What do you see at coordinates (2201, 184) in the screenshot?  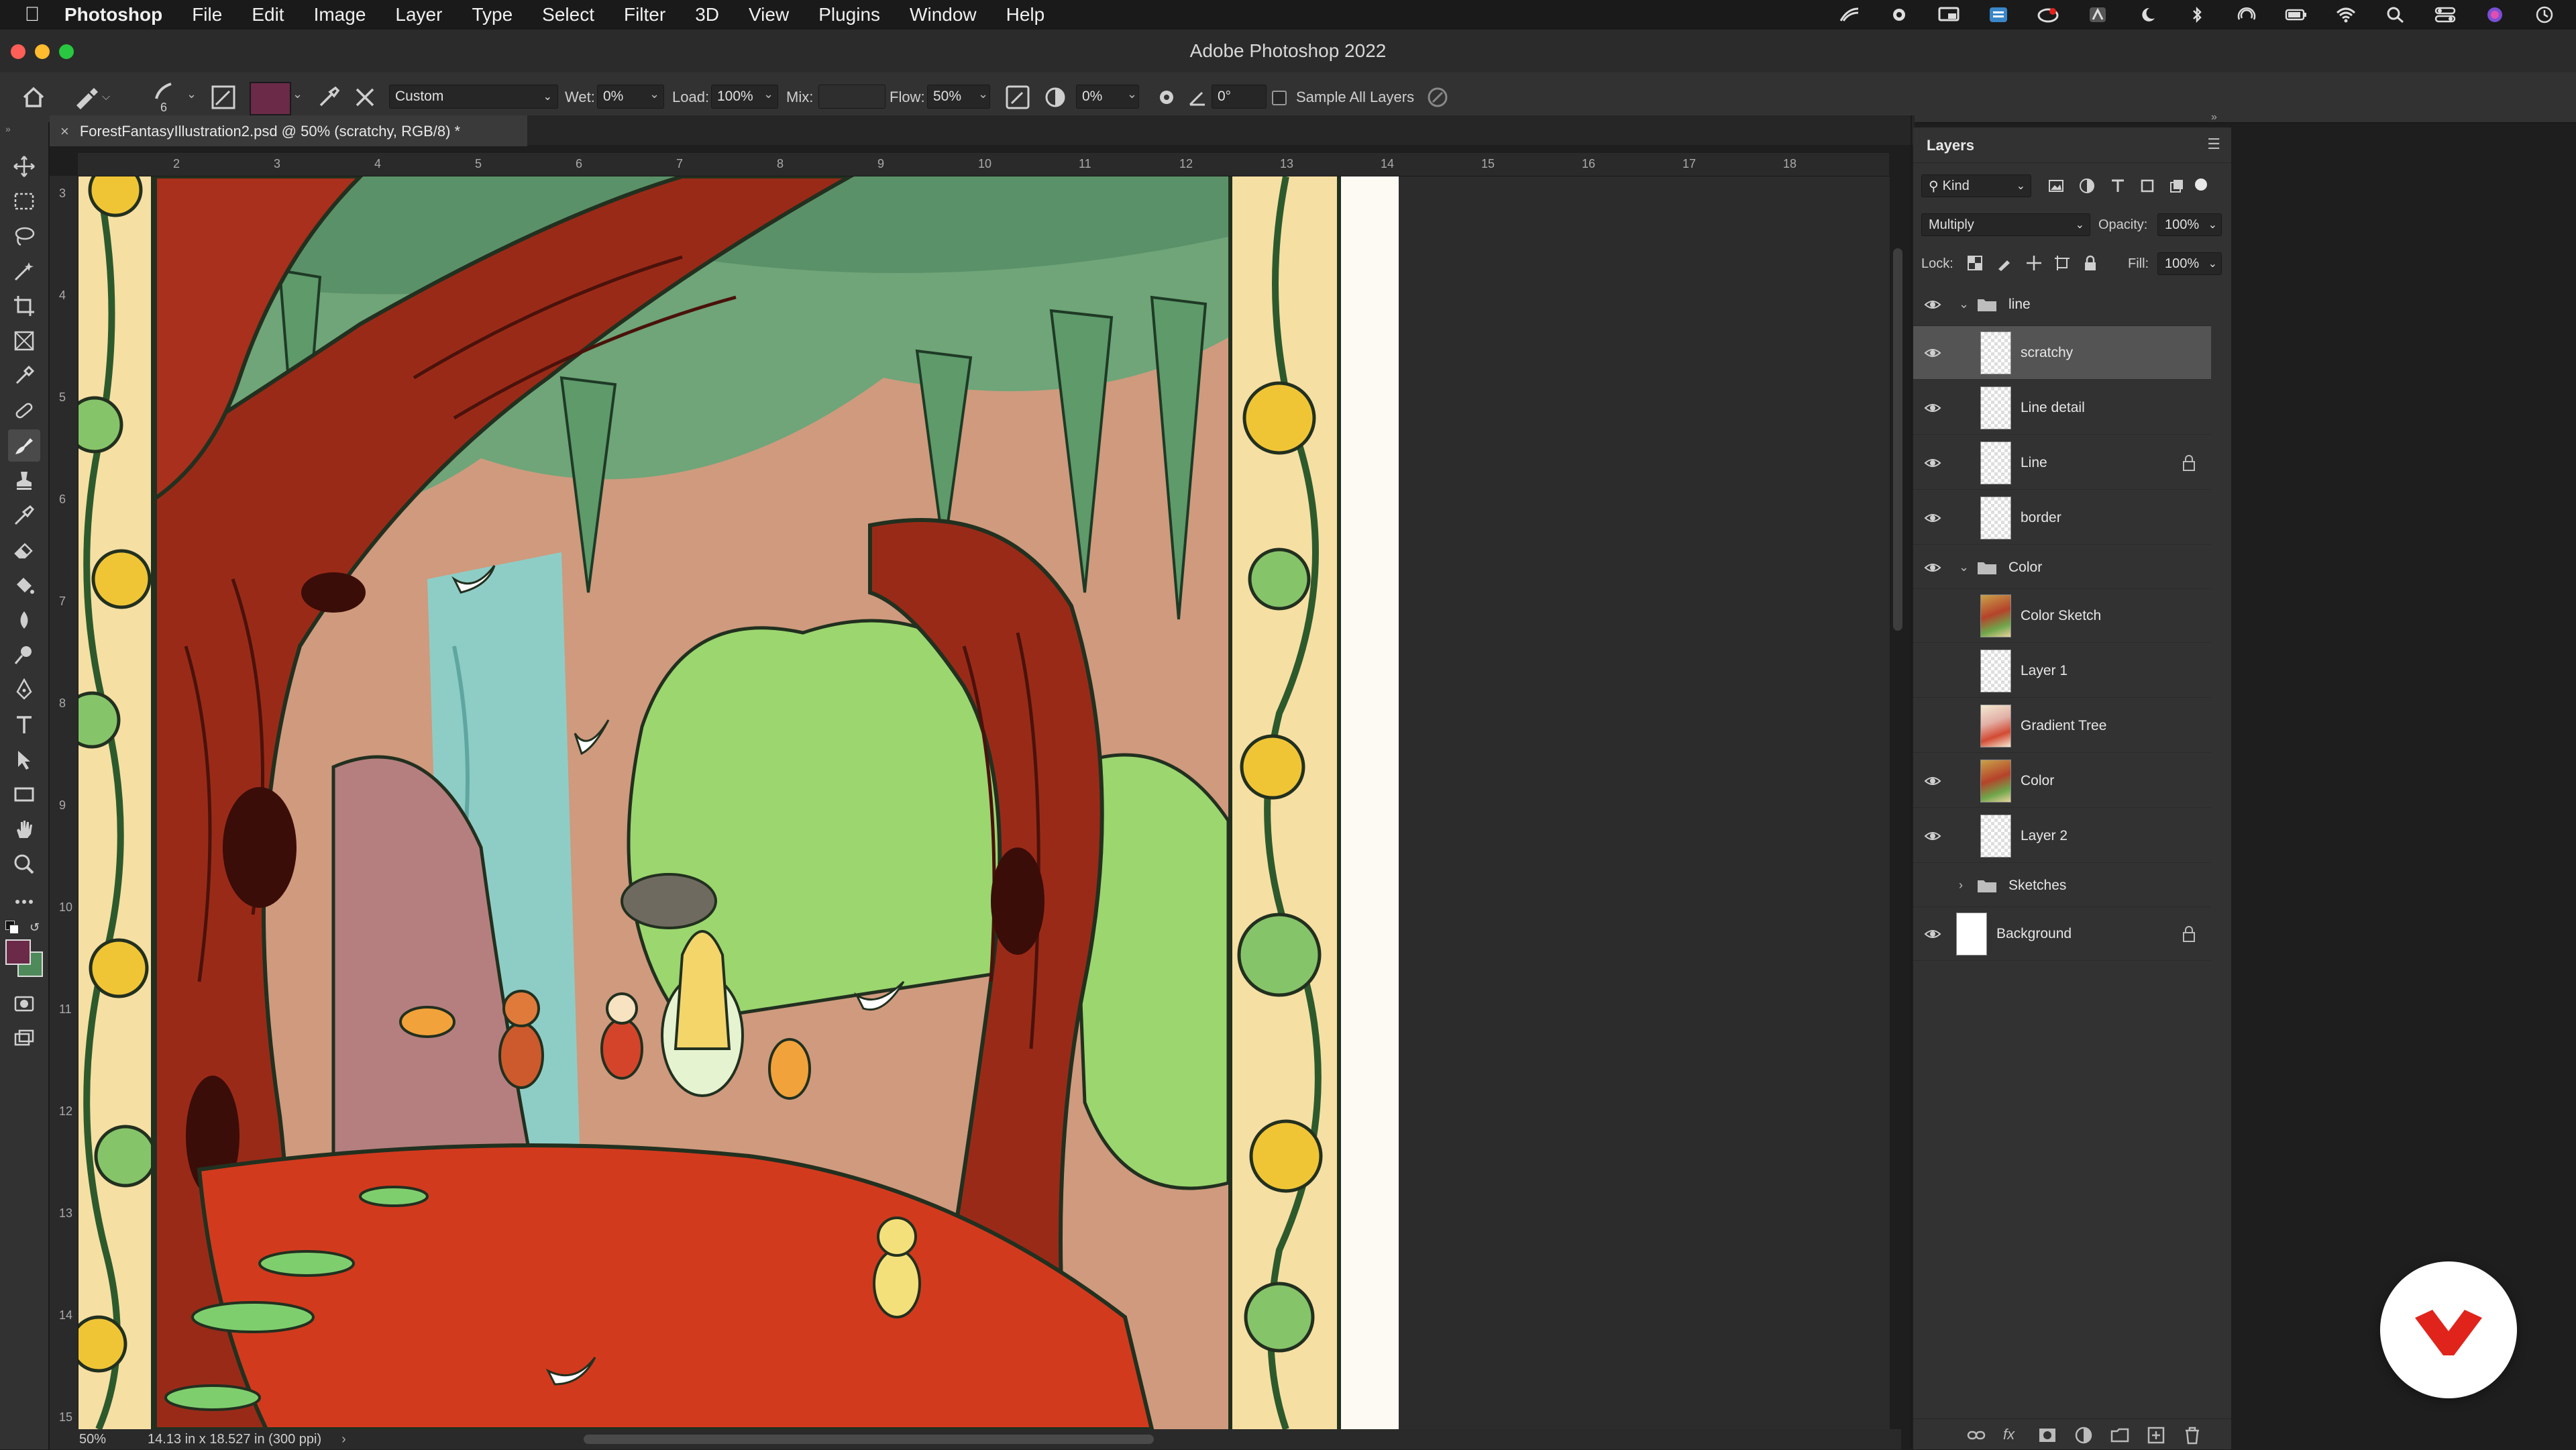 I see `filter-toggle-icon` at bounding box center [2201, 184].